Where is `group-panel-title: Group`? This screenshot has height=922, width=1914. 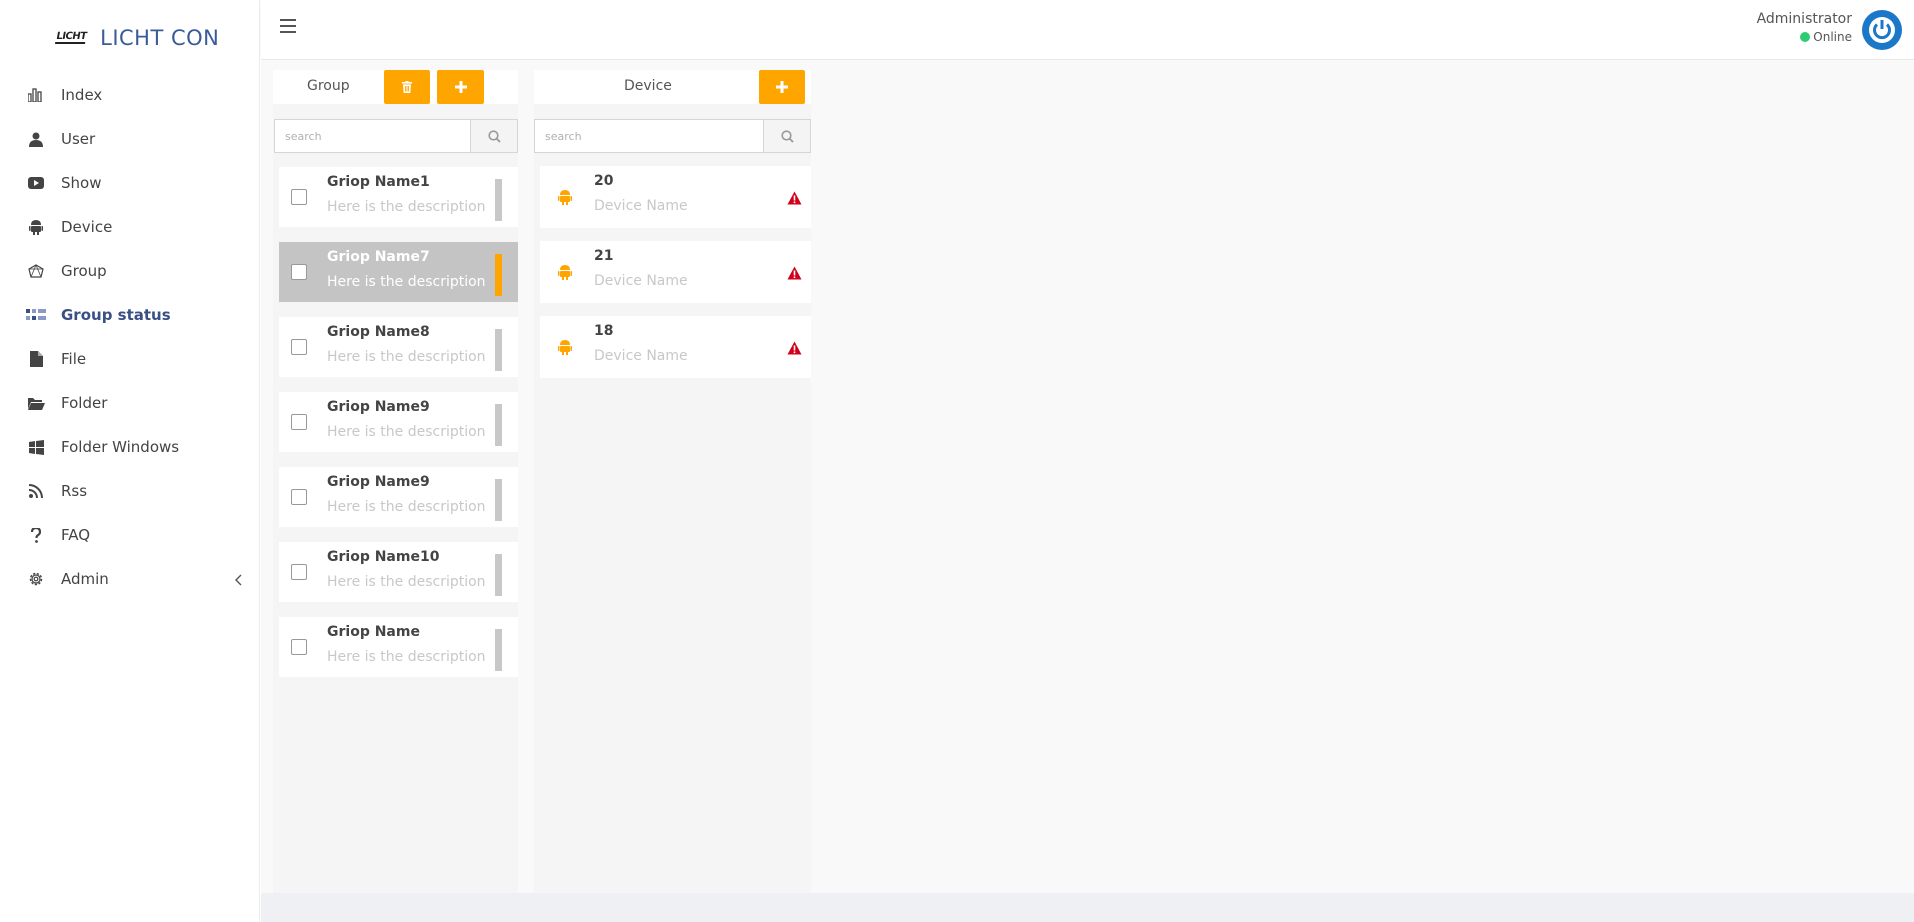
group-panel-title: Group is located at coordinates (328, 86).